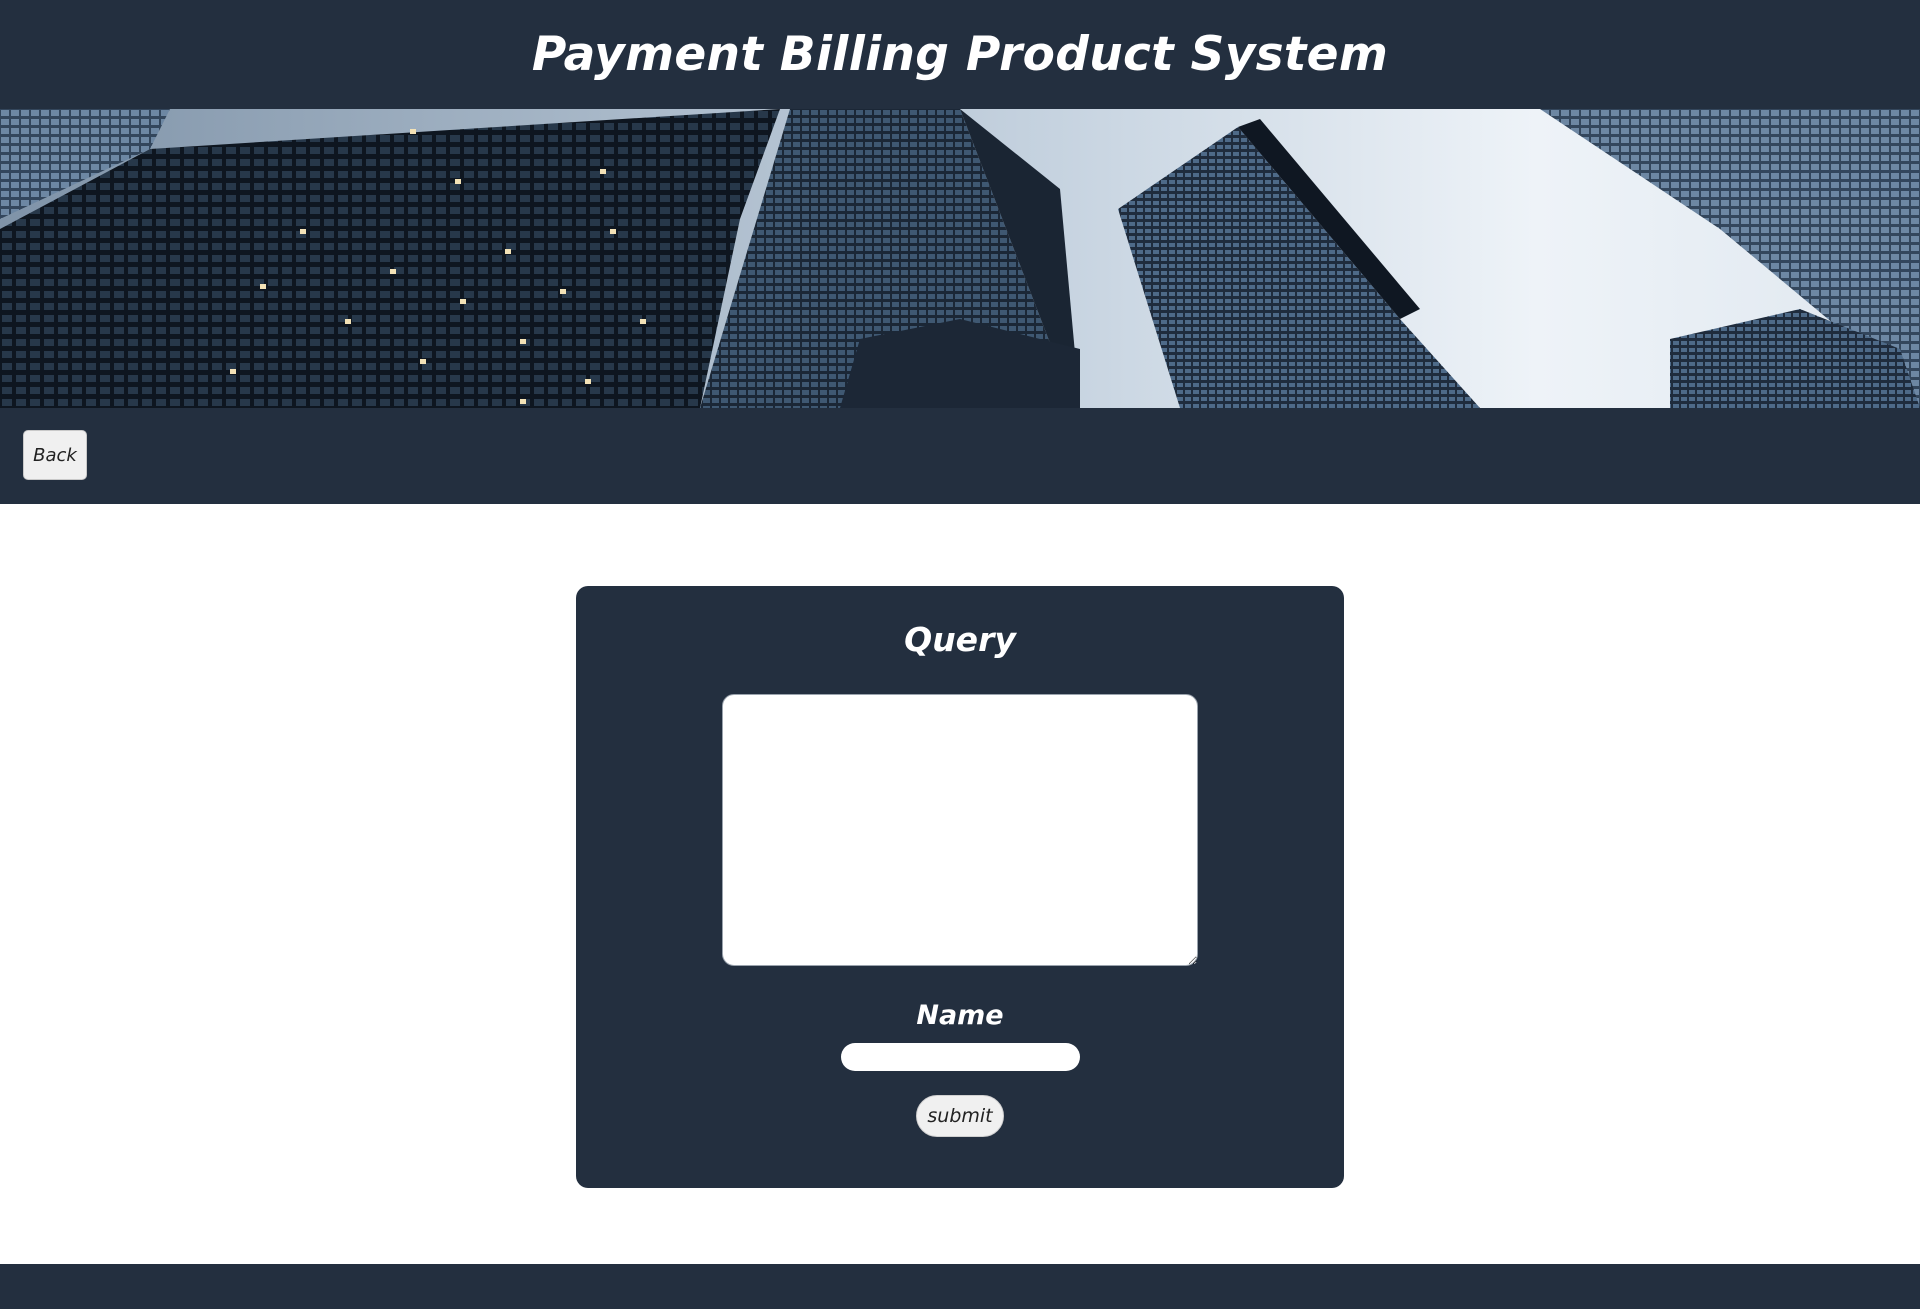 Image resolution: width=1920 pixels, height=1309 pixels. I want to click on page-footer, so click(960, 1286).